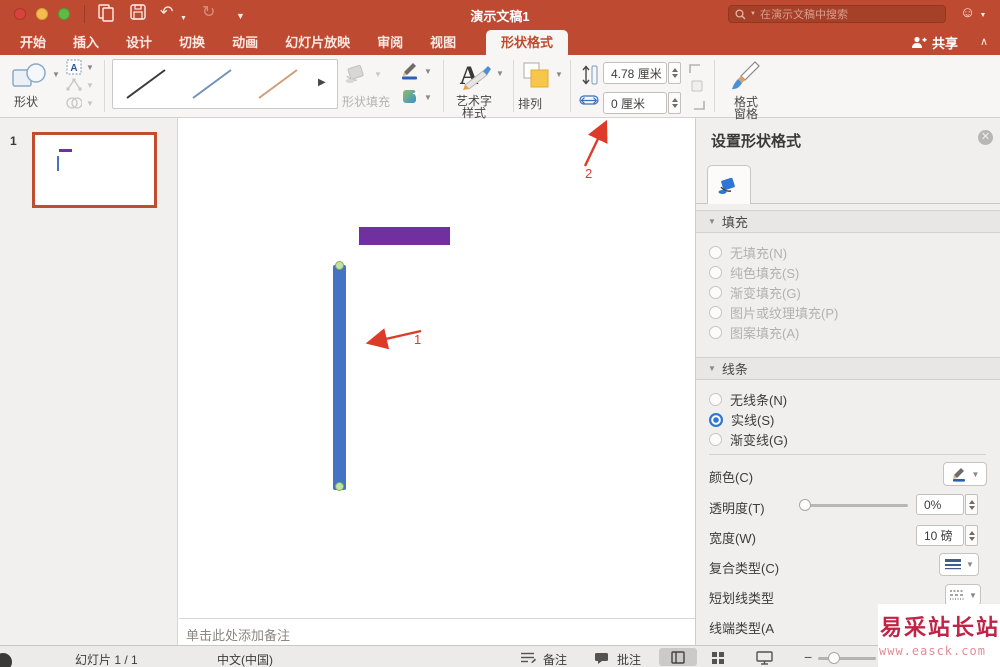  What do you see at coordinates (716, 419) in the screenshot?
I see `radio-selected-icon` at bounding box center [716, 419].